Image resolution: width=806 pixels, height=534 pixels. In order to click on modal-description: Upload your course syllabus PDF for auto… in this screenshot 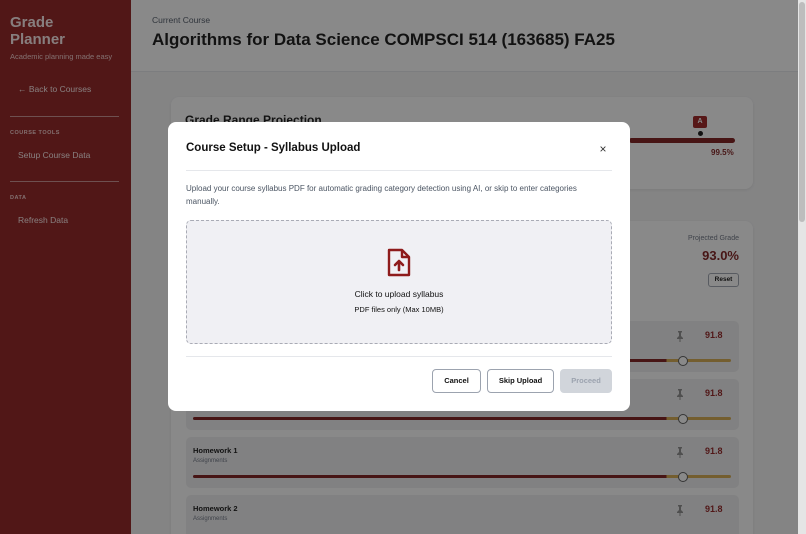, I will do `click(381, 195)`.